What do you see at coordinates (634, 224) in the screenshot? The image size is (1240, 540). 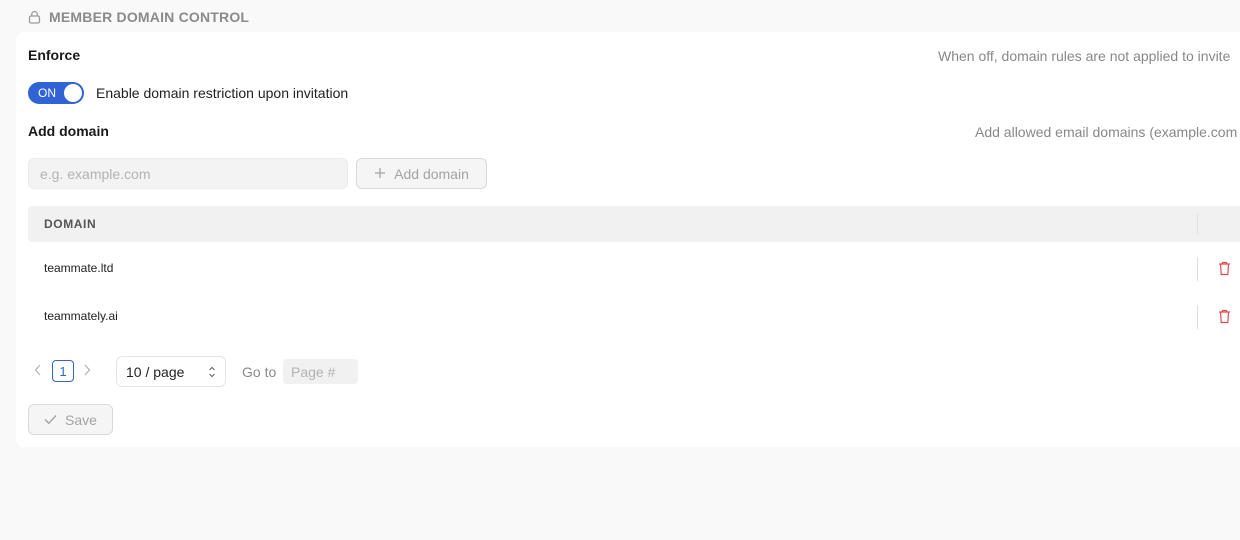 I see `table-header: DOMAIN` at bounding box center [634, 224].